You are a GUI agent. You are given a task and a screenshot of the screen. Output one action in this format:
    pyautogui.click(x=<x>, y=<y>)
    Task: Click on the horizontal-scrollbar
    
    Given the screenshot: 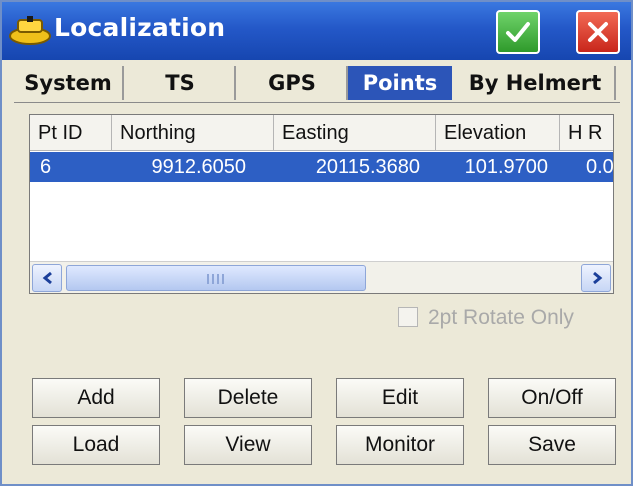 What is the action you would take?
    pyautogui.click(x=321, y=277)
    